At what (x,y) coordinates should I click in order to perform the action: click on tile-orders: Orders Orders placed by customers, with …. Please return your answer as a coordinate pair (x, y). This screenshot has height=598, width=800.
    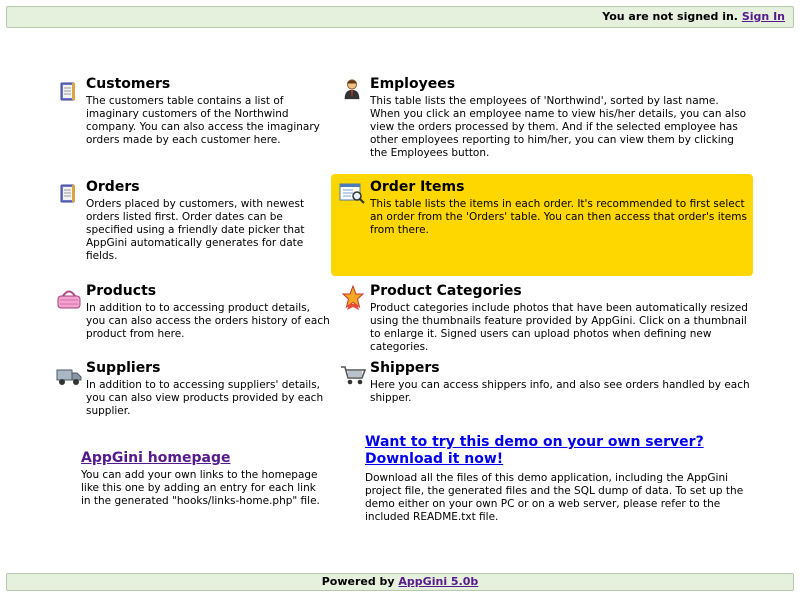
    Looking at the image, I should click on (195, 223).